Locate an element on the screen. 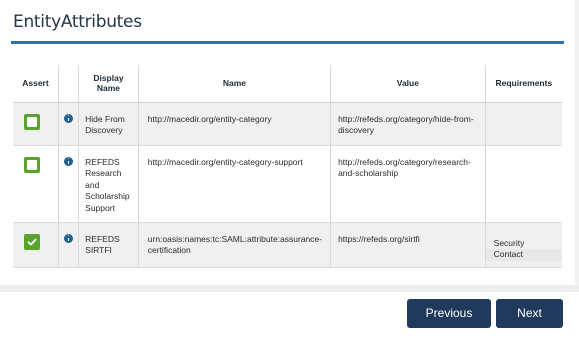 This screenshot has width=579, height=339. requirements-cell: Security Contact is located at coordinates (523, 245).